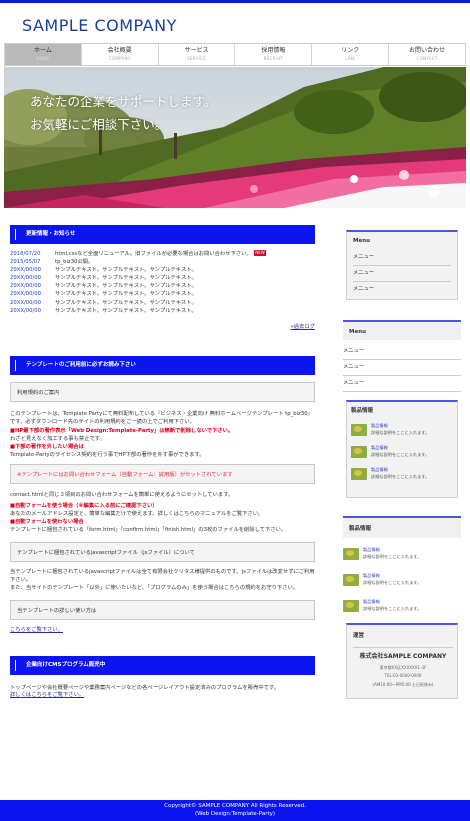 This screenshot has width=470, height=821. I want to click on nav-sublabel: SERVICE, so click(197, 58).